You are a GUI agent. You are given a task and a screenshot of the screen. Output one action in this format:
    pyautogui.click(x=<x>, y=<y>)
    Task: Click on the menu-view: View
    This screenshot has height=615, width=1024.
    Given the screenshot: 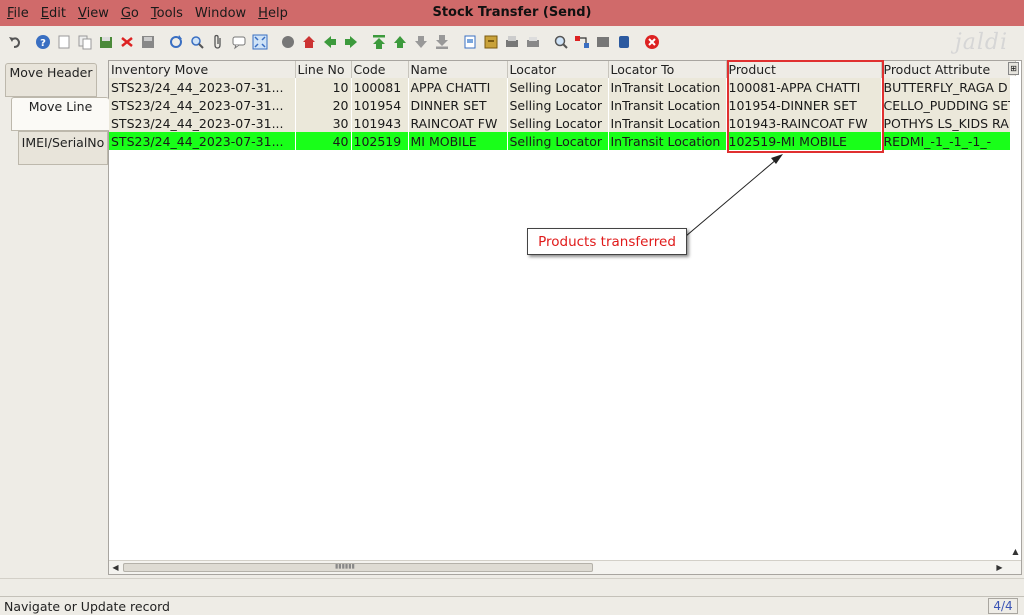 What is the action you would take?
    pyautogui.click(x=93, y=13)
    